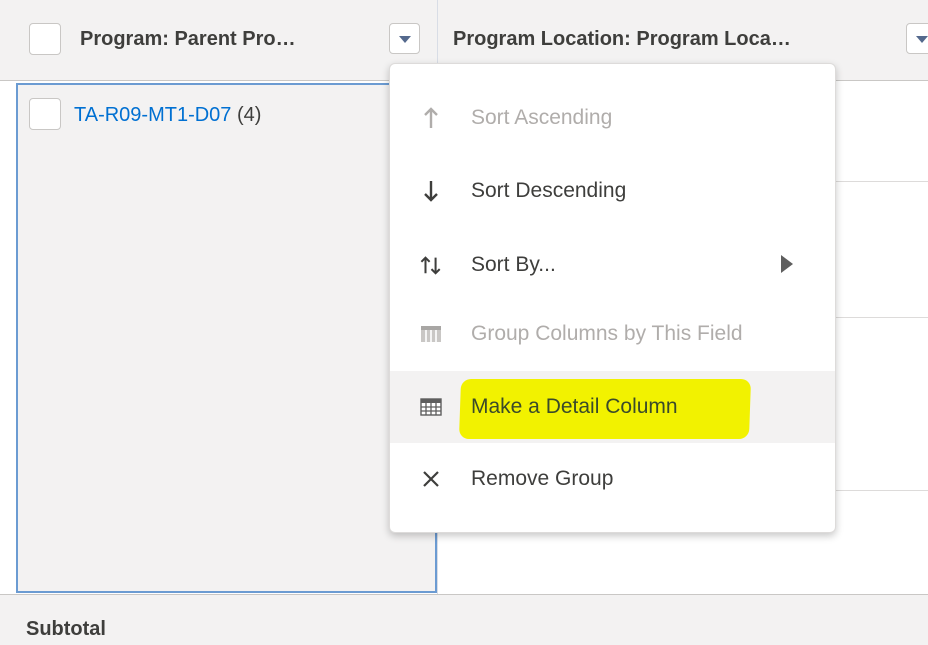  I want to click on group-row-label: TA-R09-MT1-D07 (4), so click(167, 115).